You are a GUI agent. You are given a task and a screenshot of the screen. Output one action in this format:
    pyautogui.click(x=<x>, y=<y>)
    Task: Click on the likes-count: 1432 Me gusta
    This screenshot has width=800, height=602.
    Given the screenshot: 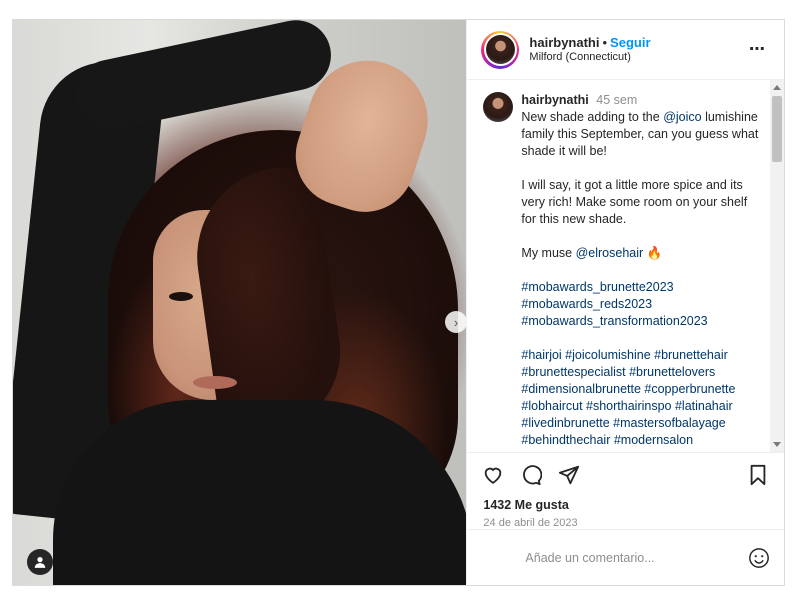 What is the action you would take?
    pyautogui.click(x=625, y=505)
    